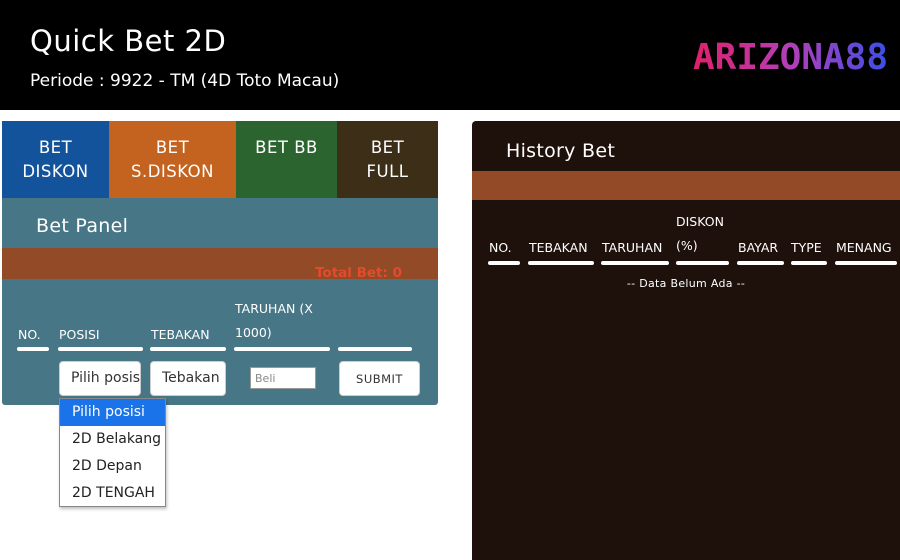  Describe the element at coordinates (632, 247) in the screenshot. I see `history-col-taruhan: TARUHAN` at that location.